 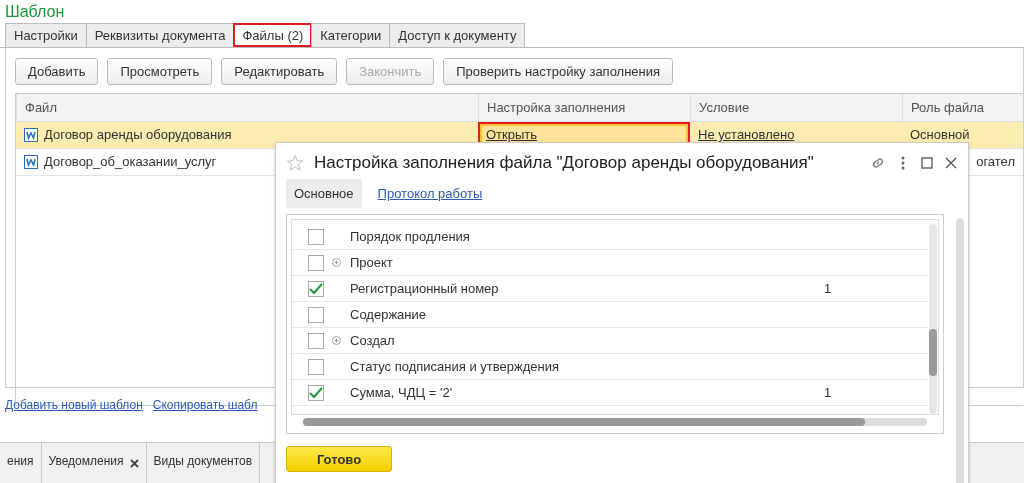 What do you see at coordinates (962, 108) in the screenshot?
I see `column-header: Роль файла` at bounding box center [962, 108].